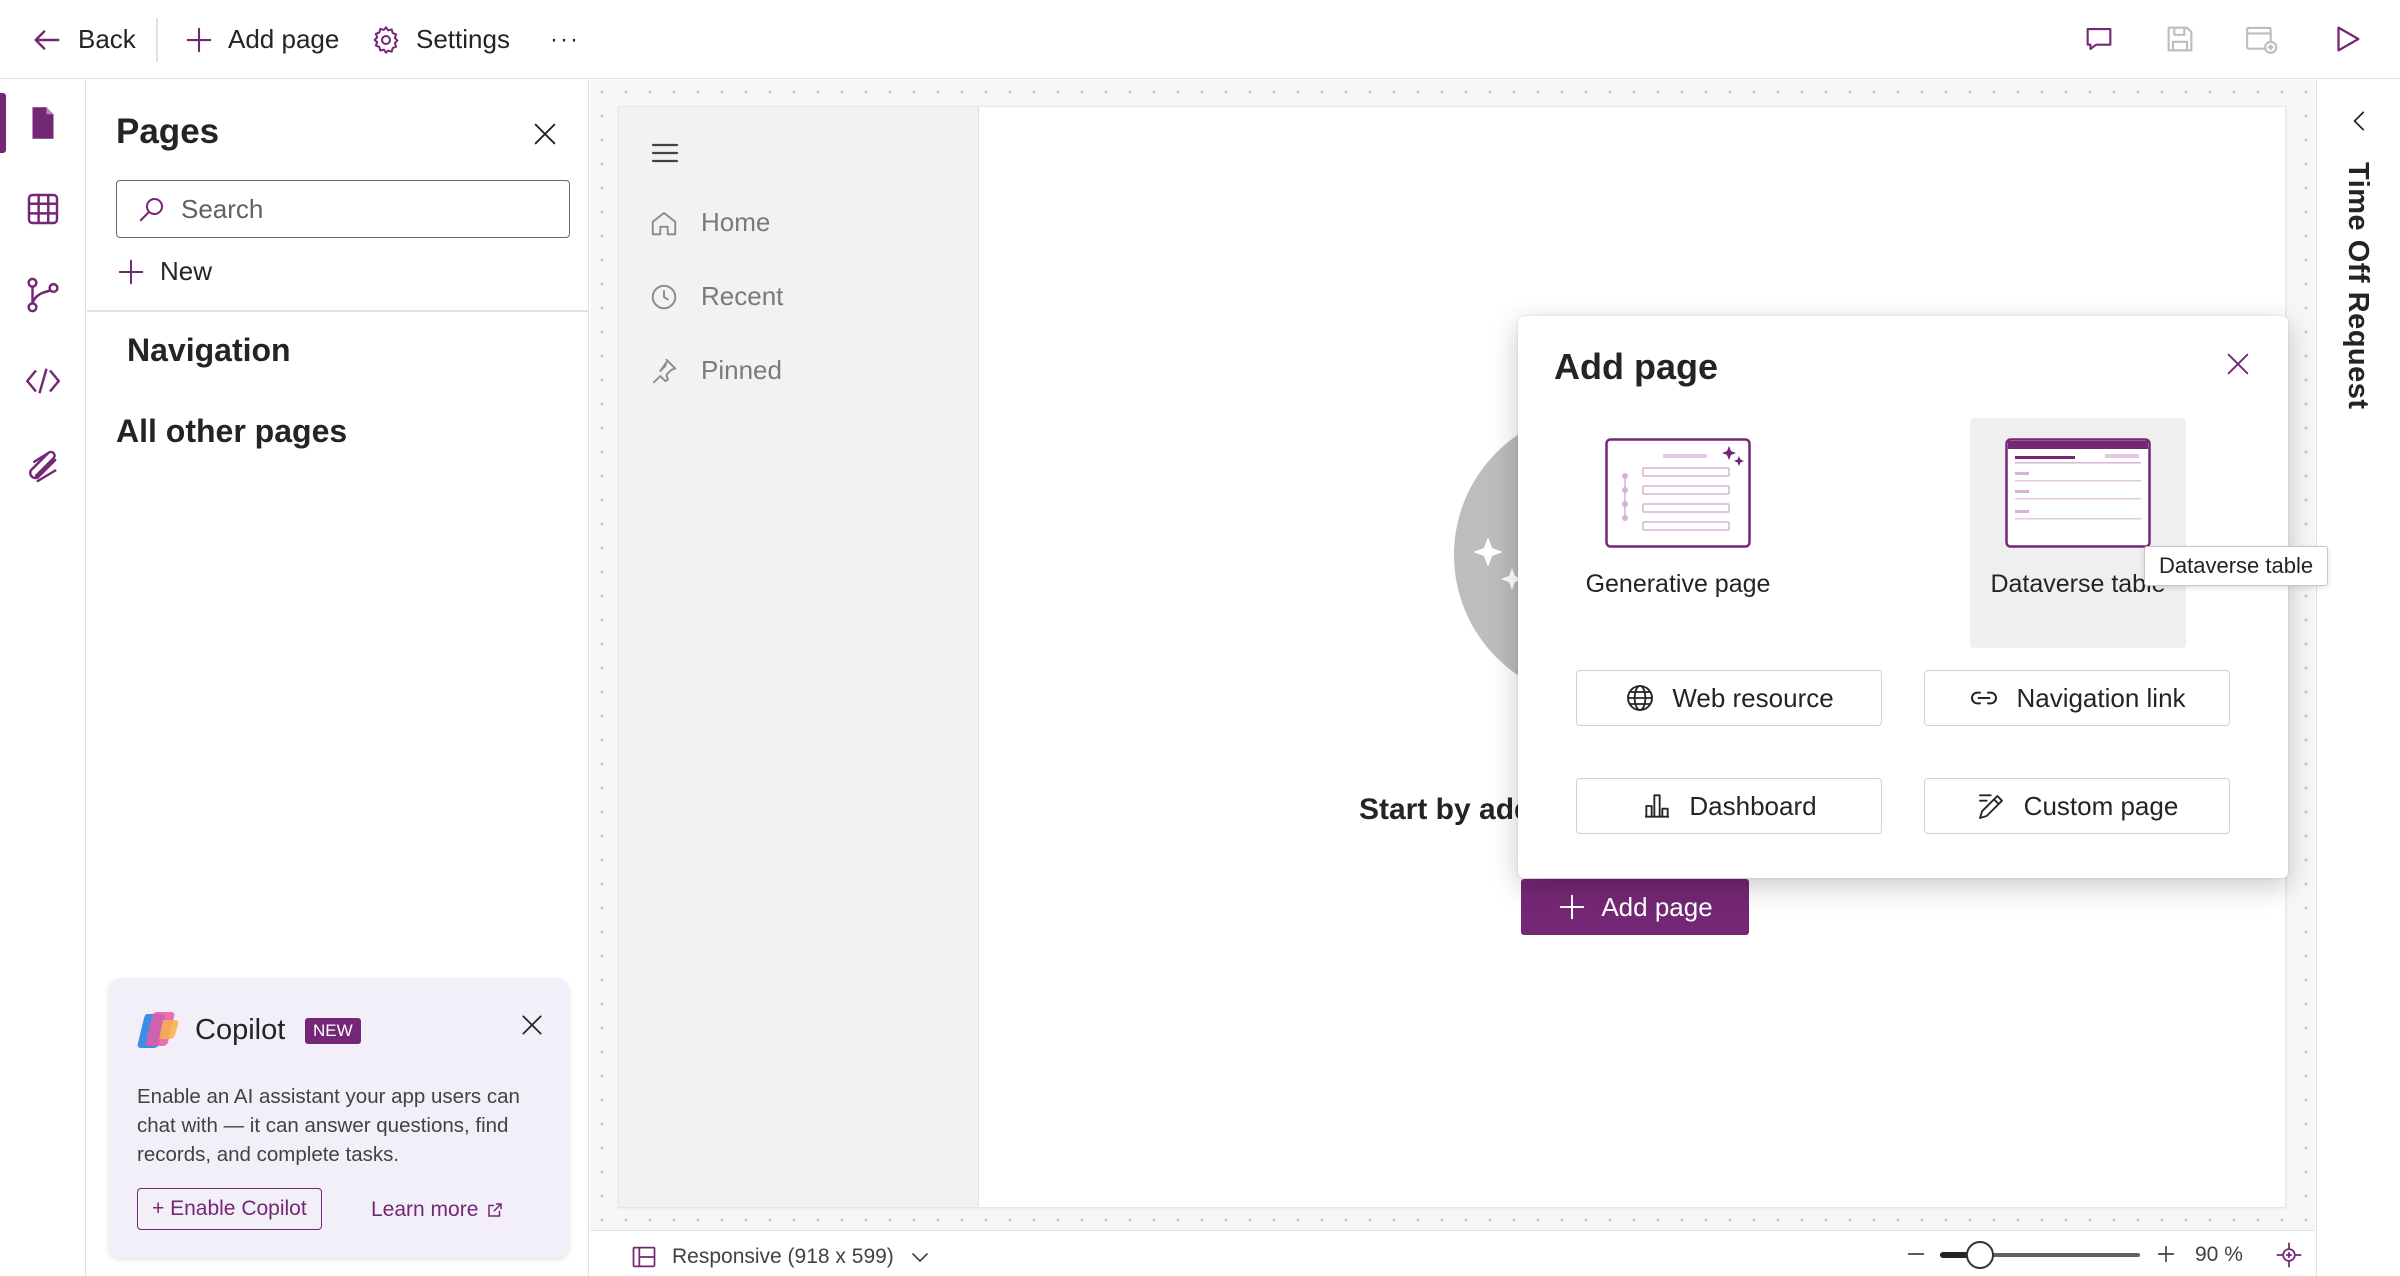 Image resolution: width=2400 pixels, height=1276 pixels. Describe the element at coordinates (2358, 678) in the screenshot. I see `properties-pane-collapsed: Time Off Request` at that location.